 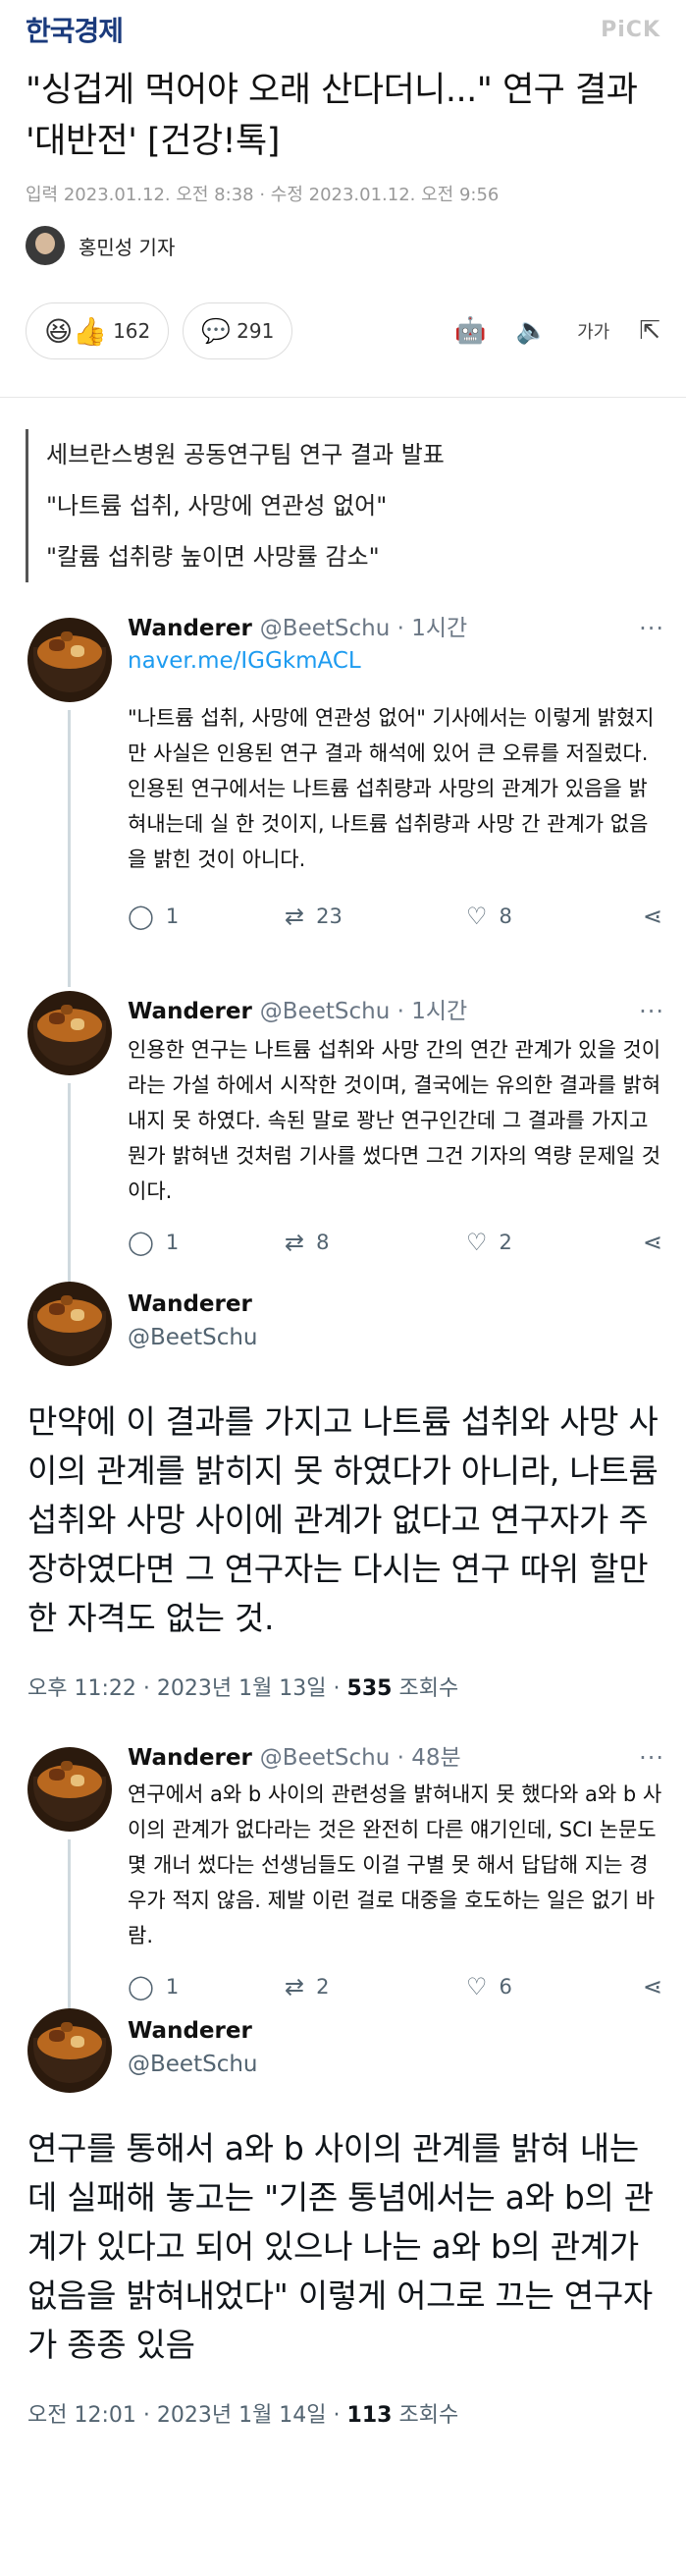 I want to click on tweet-metrics: ◯ 1 ⇄ 23 ♡ 8 ⋖, so click(x=407, y=917).